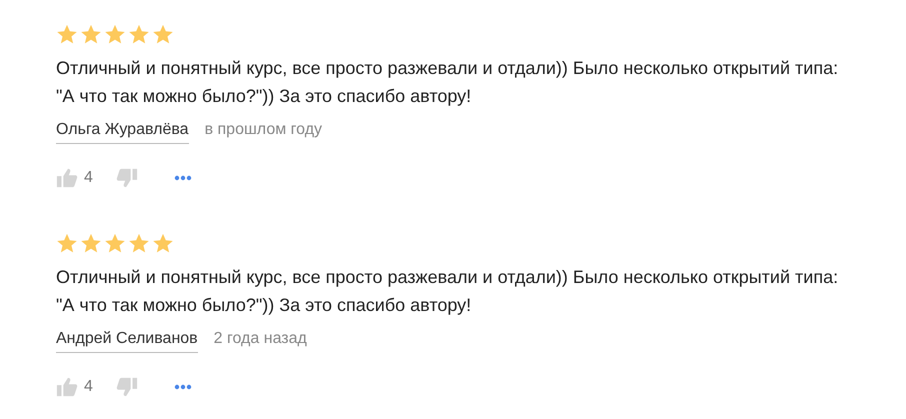 The image size is (906, 419). What do you see at coordinates (263, 130) in the screenshot?
I see `review-date: в прошлом году` at bounding box center [263, 130].